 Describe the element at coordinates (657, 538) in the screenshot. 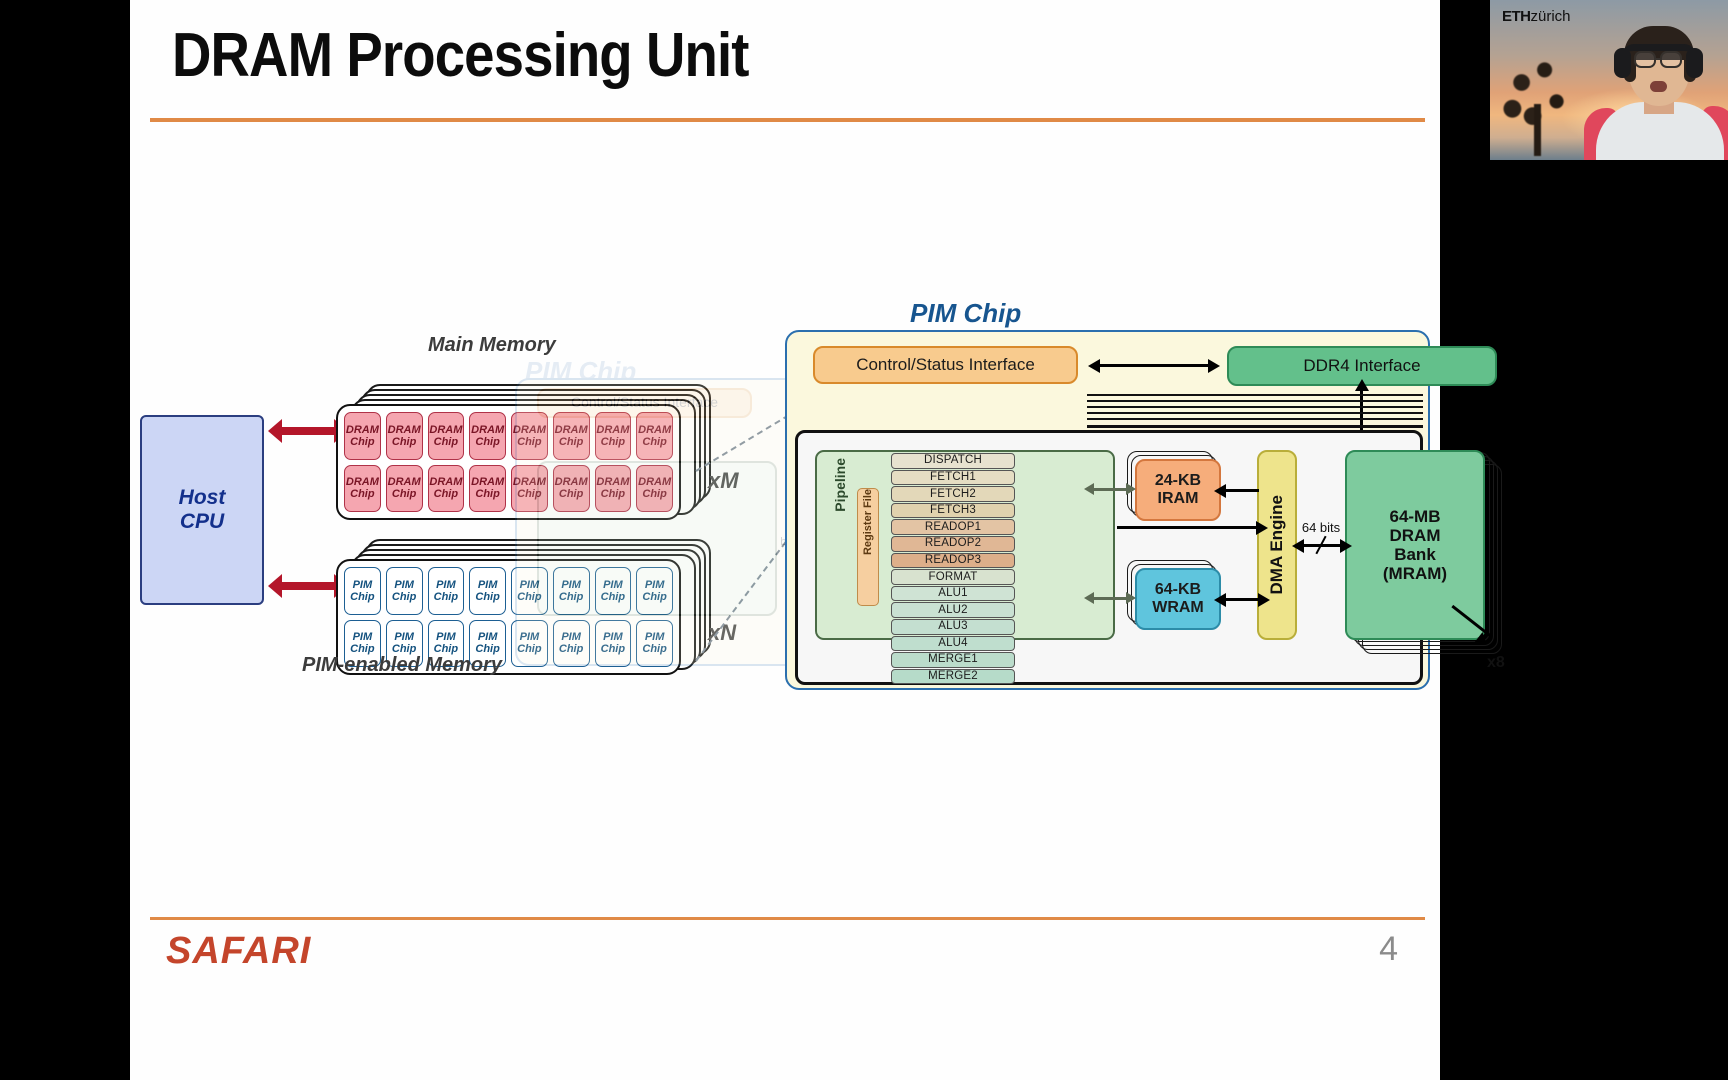

I see `ghost-core` at that location.